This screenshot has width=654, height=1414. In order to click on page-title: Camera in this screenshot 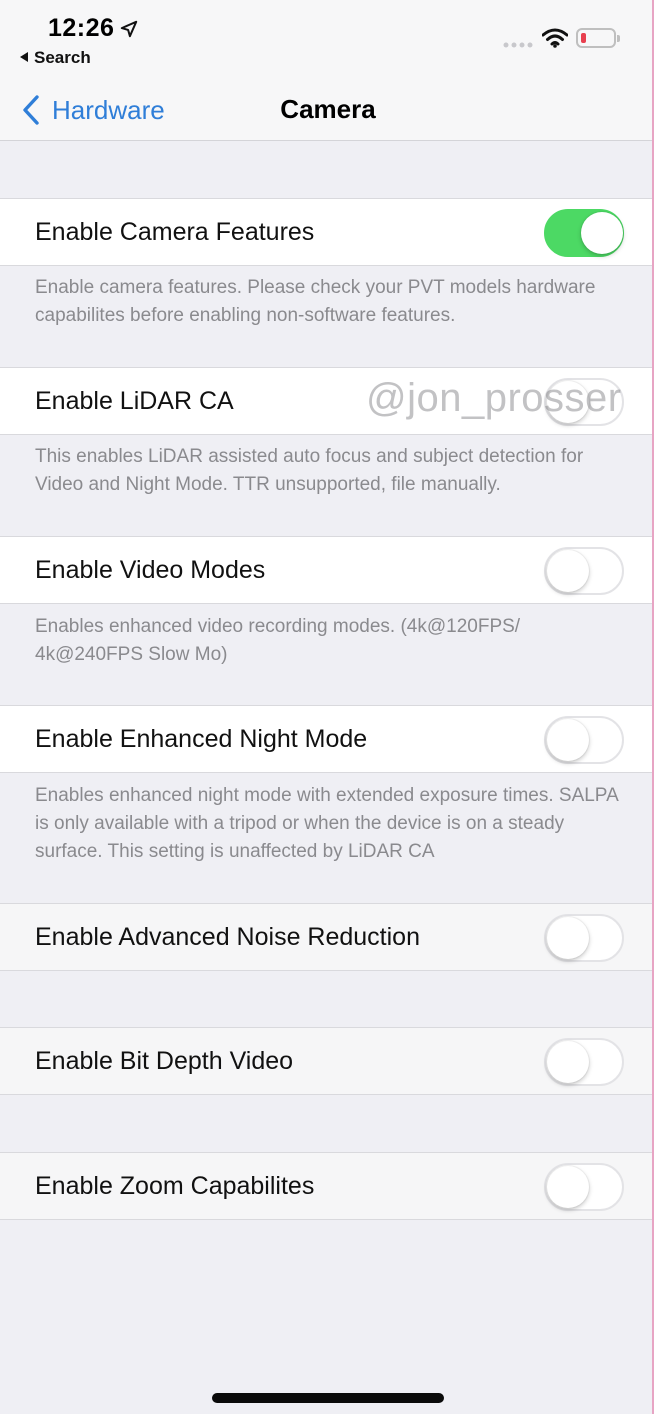, I will do `click(328, 109)`.